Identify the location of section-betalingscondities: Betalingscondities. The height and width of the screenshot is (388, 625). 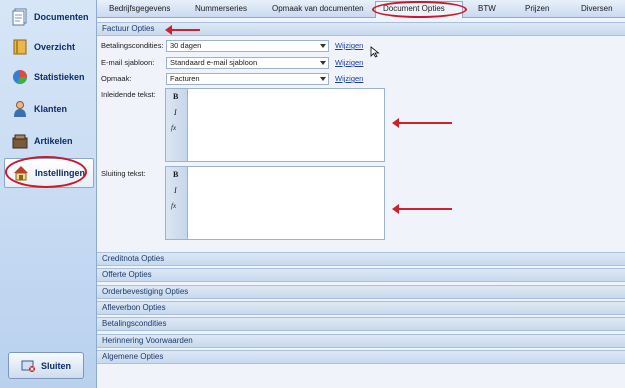
(361, 324).